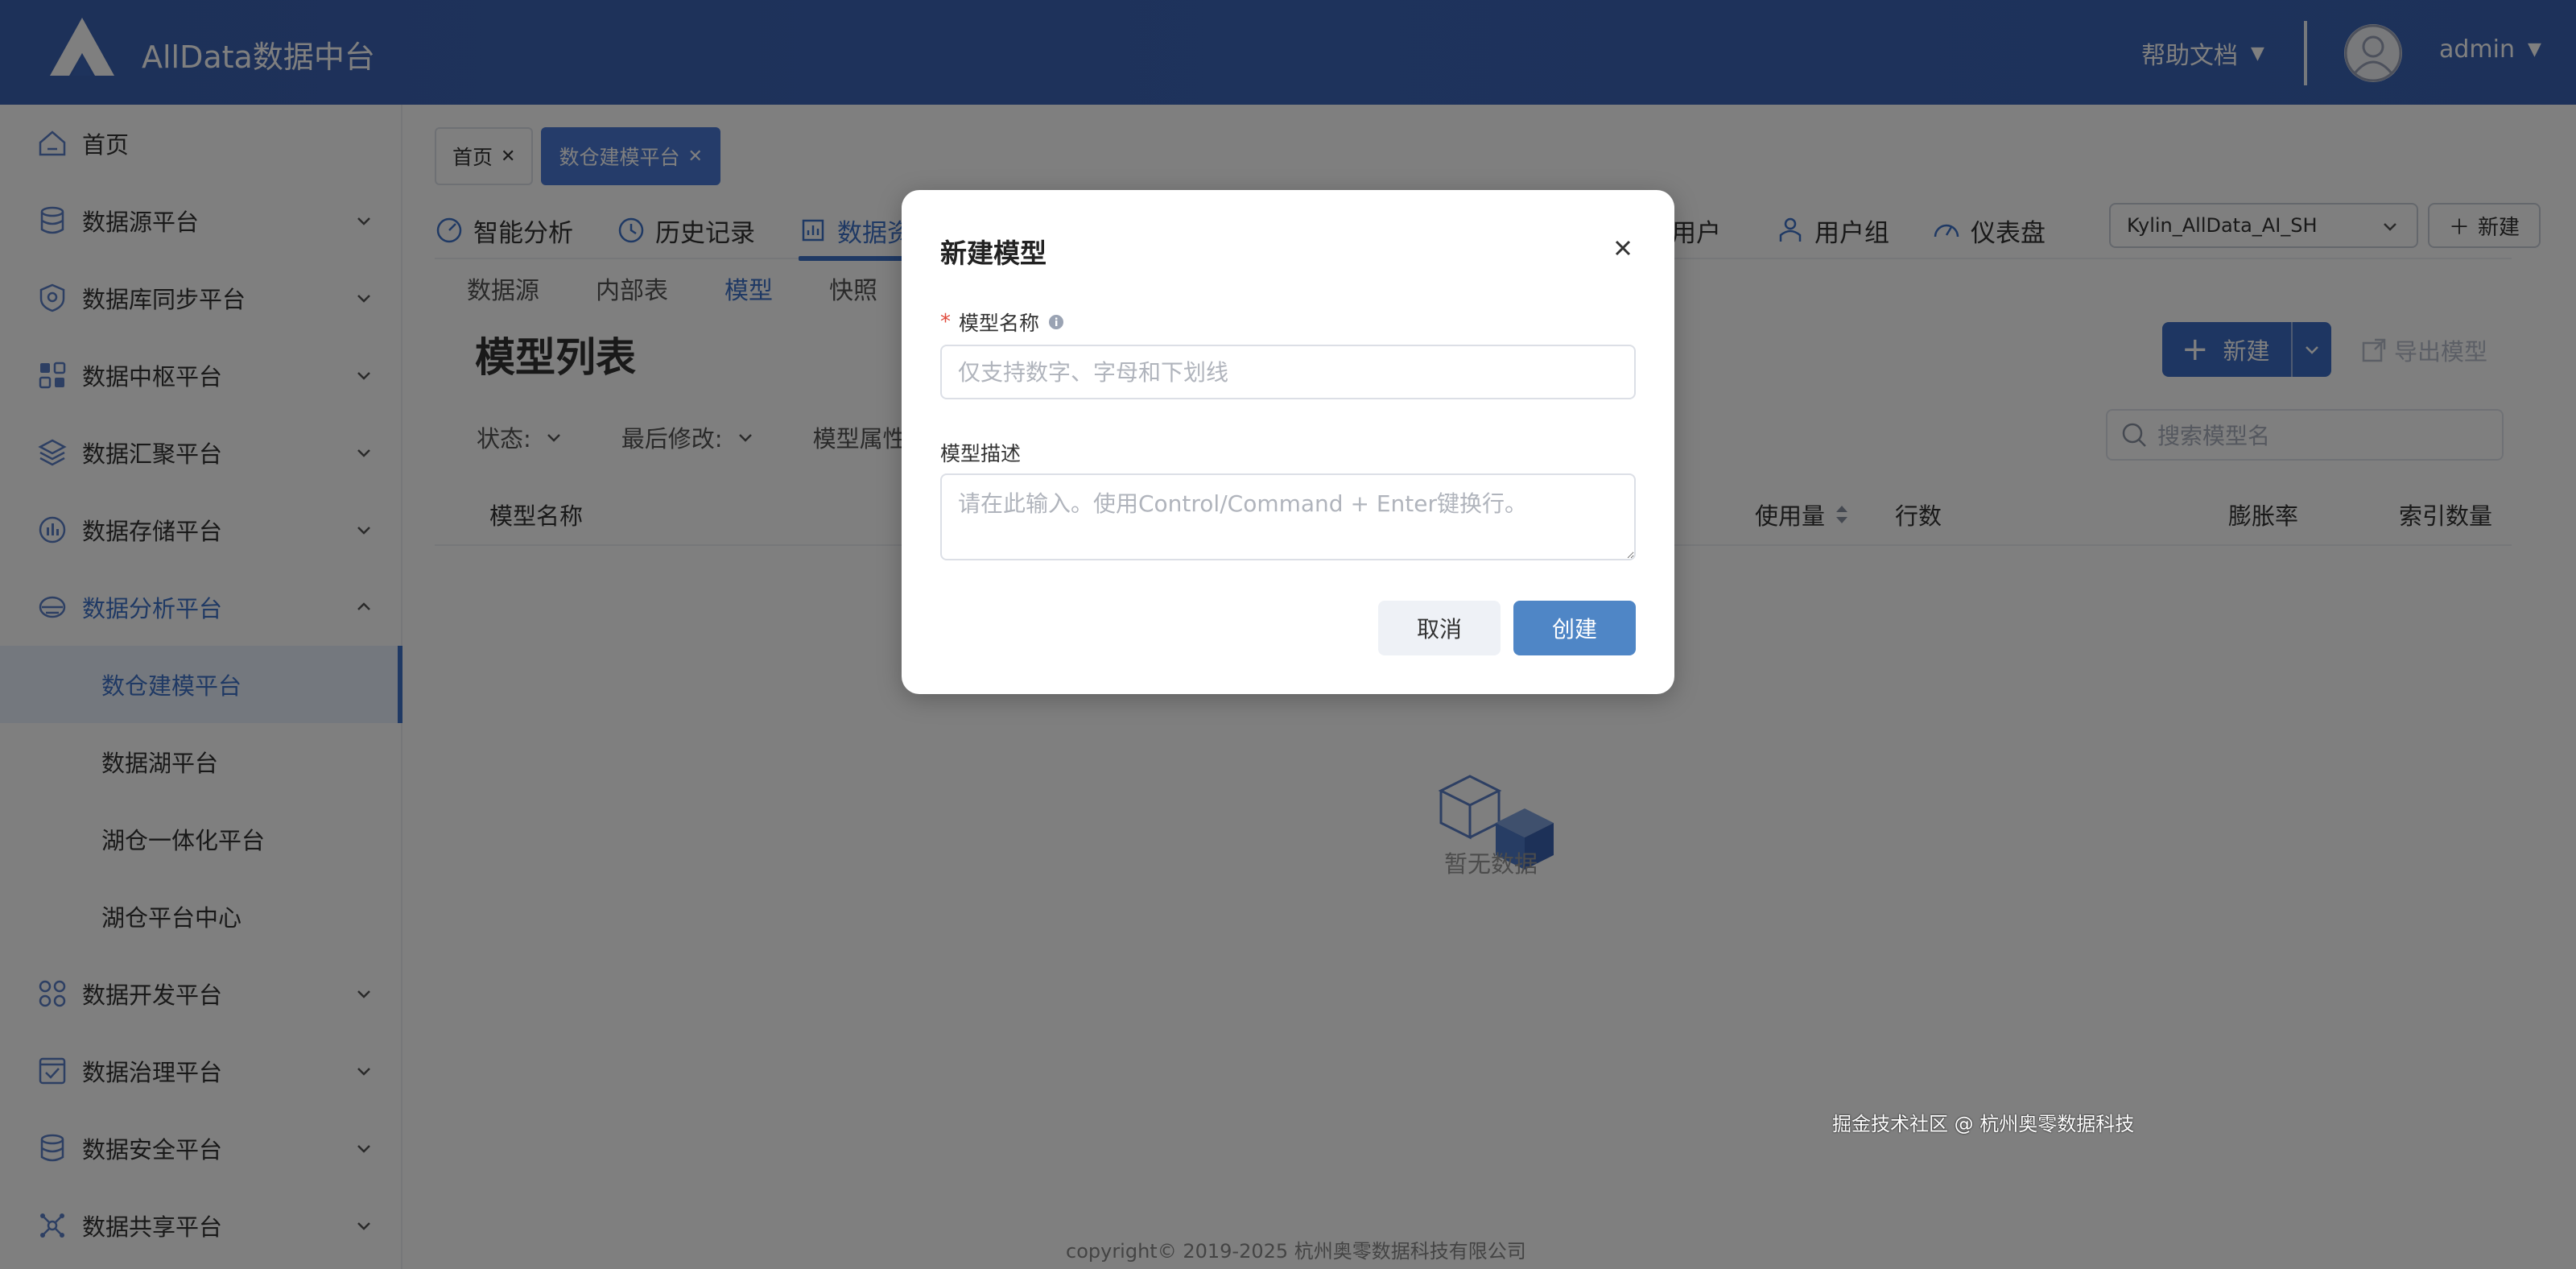 This screenshot has width=2576, height=1269. What do you see at coordinates (1574, 628) in the screenshot?
I see `create-button: 创建` at bounding box center [1574, 628].